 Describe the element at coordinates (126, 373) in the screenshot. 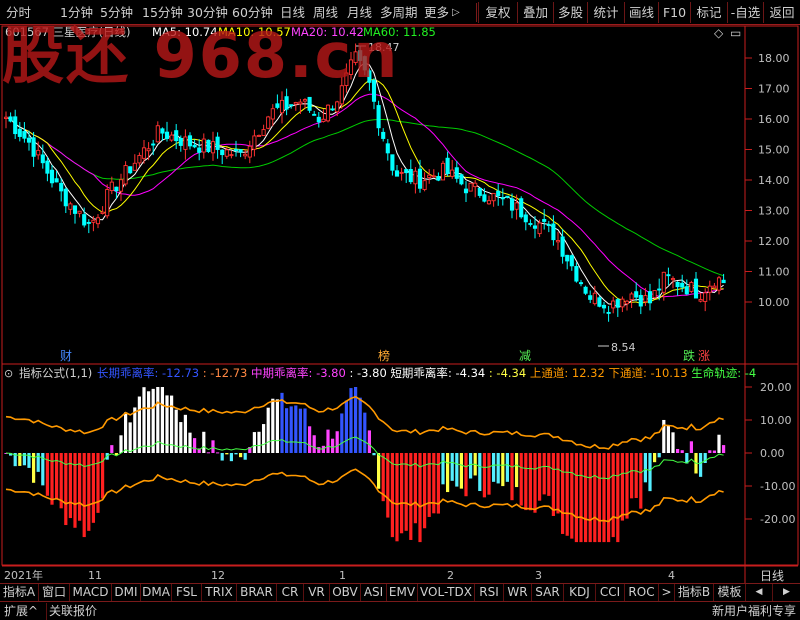

I see `long-bias-label: 长期乖离率` at that location.